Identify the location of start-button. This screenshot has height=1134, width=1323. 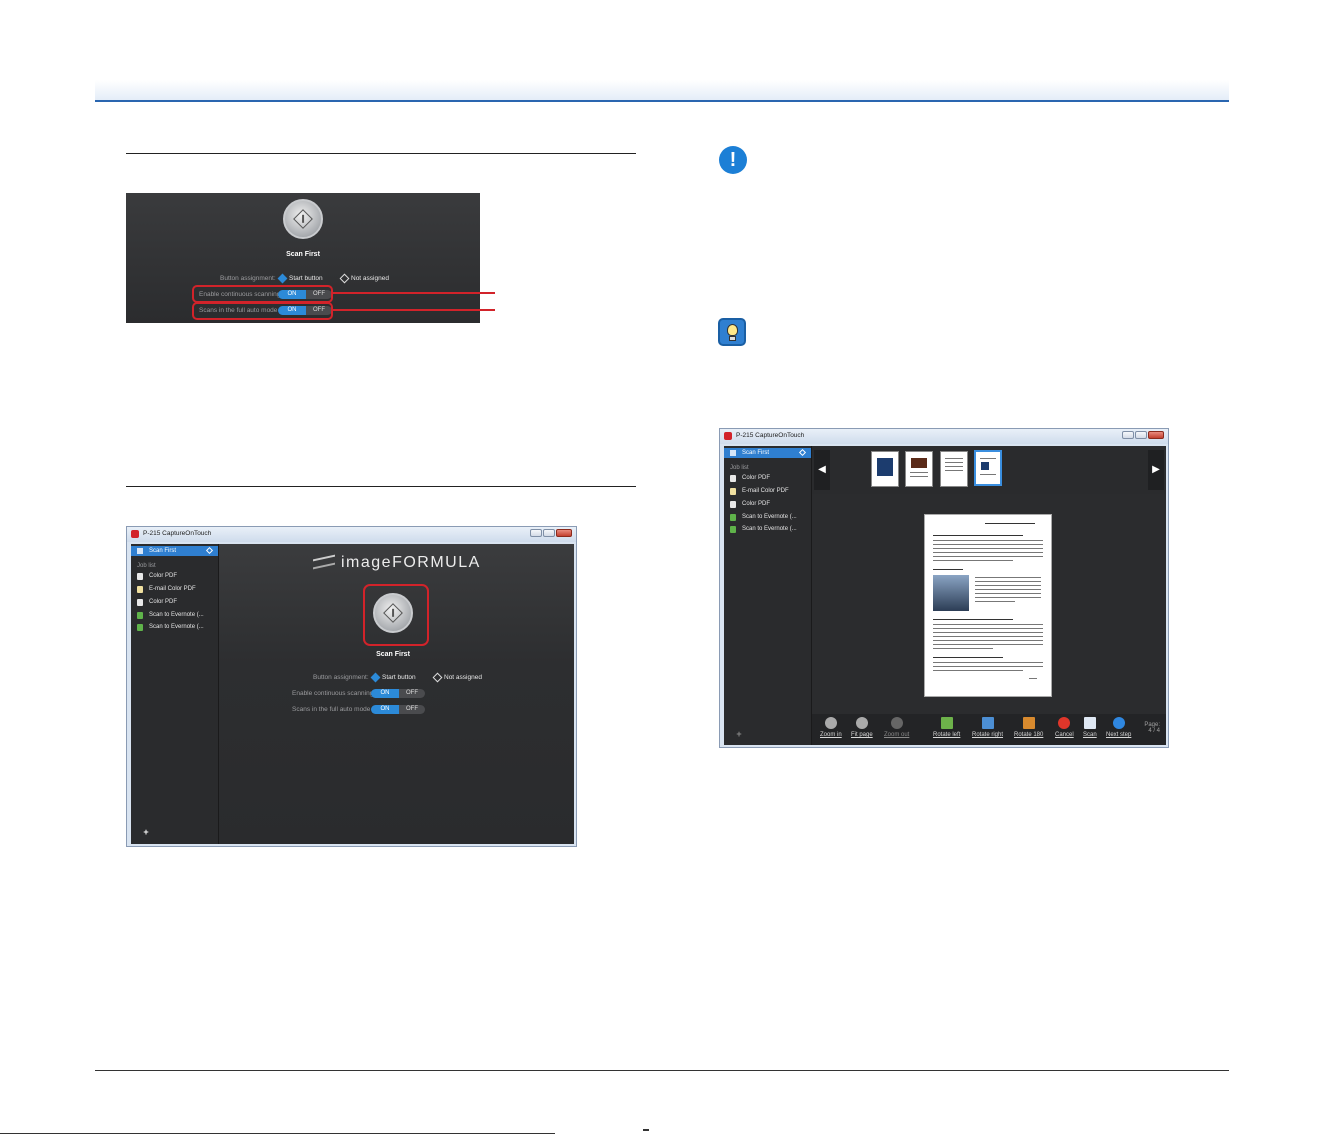
(303, 219).